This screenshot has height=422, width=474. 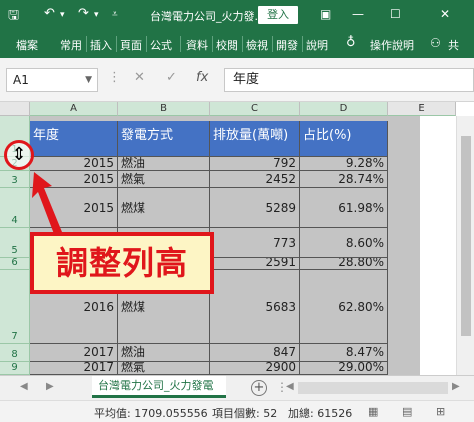 I want to click on cell-a1: 年度, so click(x=74, y=139).